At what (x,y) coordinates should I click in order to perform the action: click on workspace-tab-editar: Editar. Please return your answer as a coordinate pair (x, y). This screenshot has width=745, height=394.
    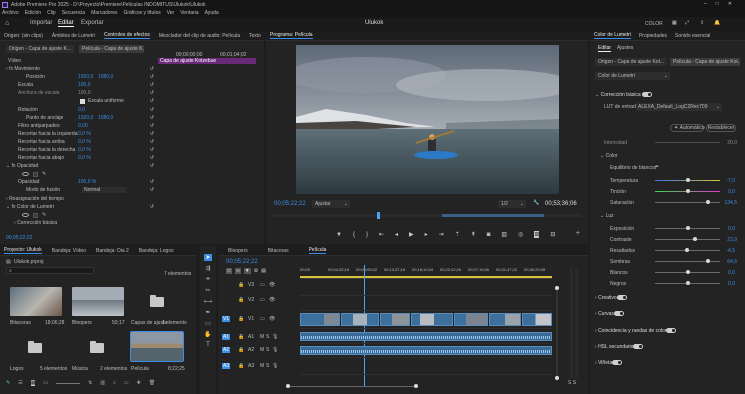
    Looking at the image, I should click on (66, 23).